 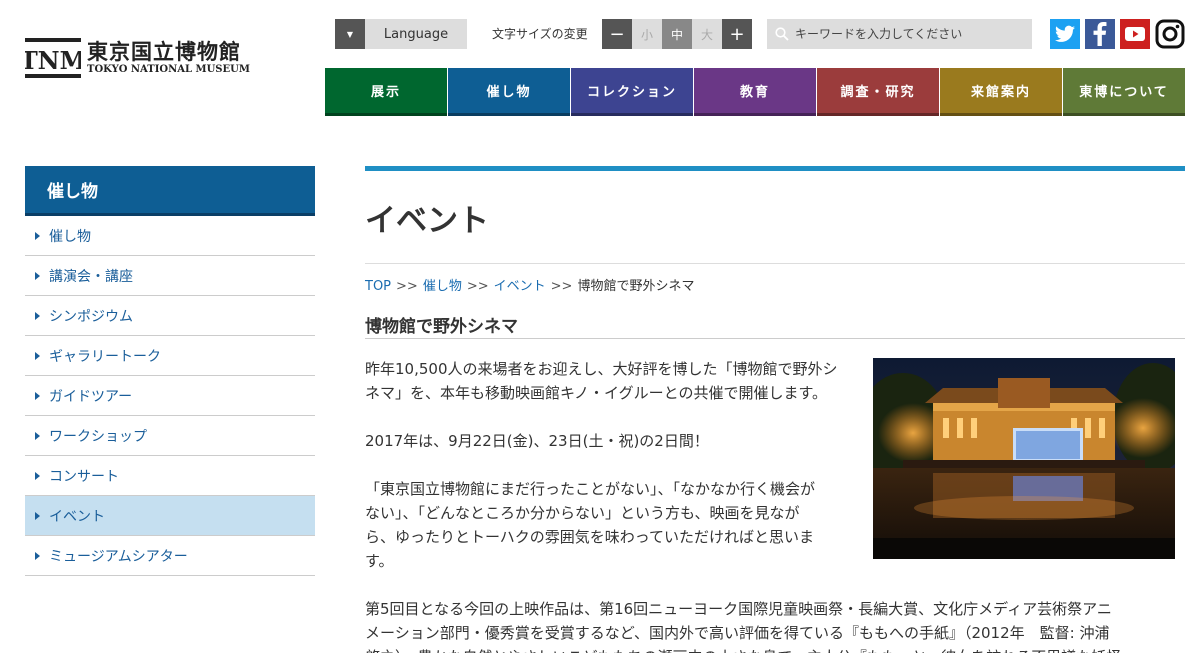 I want to click on chevron-down-icon: ▼, so click(x=350, y=34).